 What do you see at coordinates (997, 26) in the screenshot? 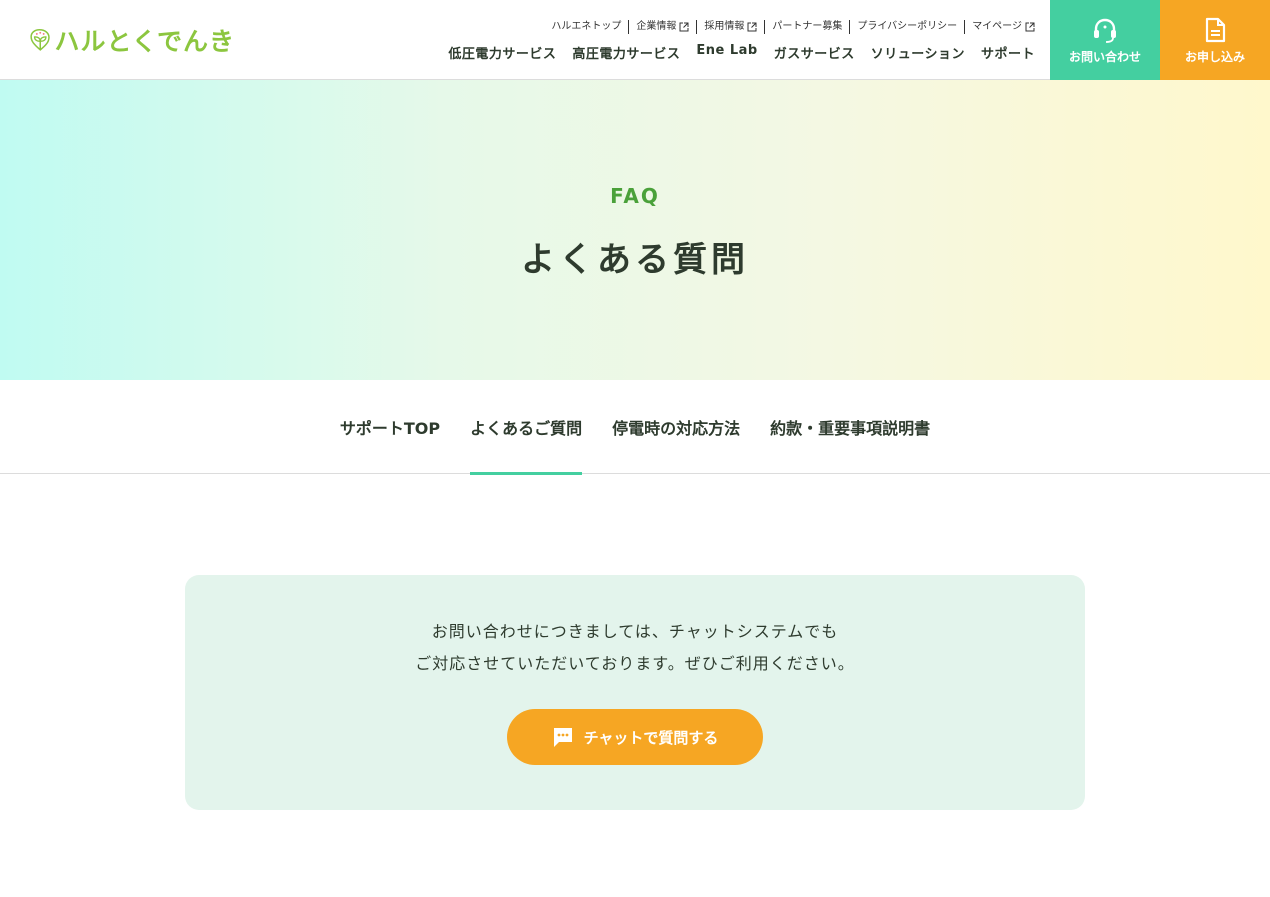
I see `util-link-label: マイページ` at bounding box center [997, 26].